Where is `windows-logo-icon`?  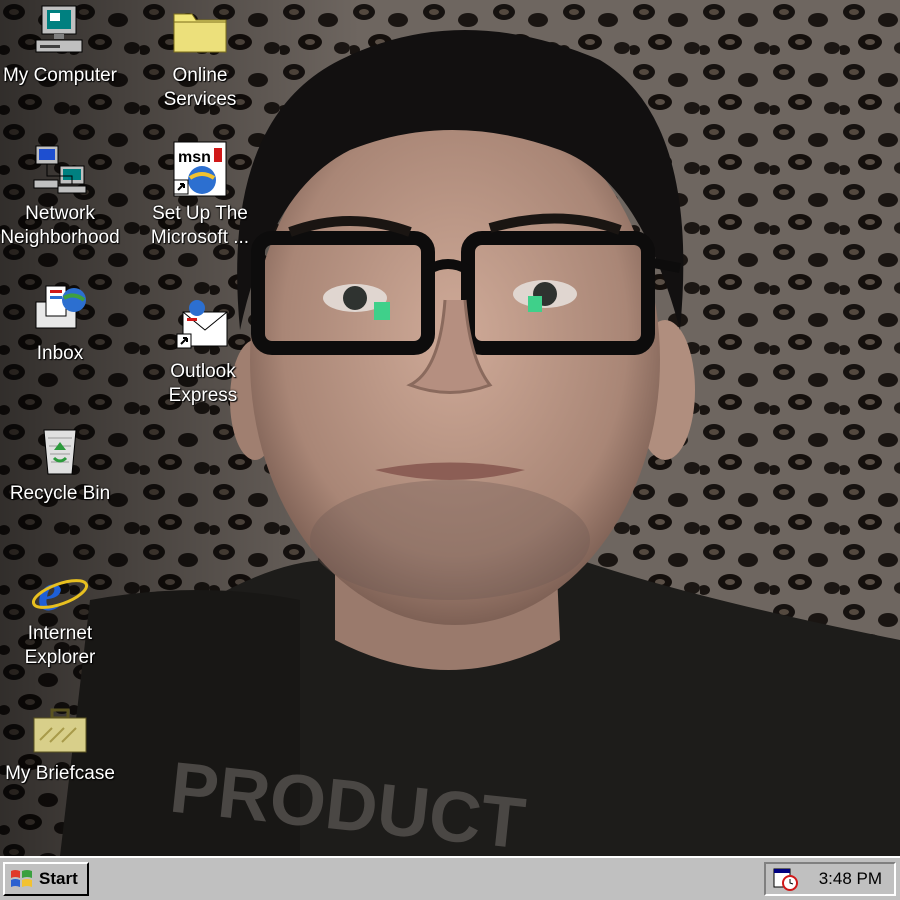
windows-logo-icon is located at coordinates (21, 878).